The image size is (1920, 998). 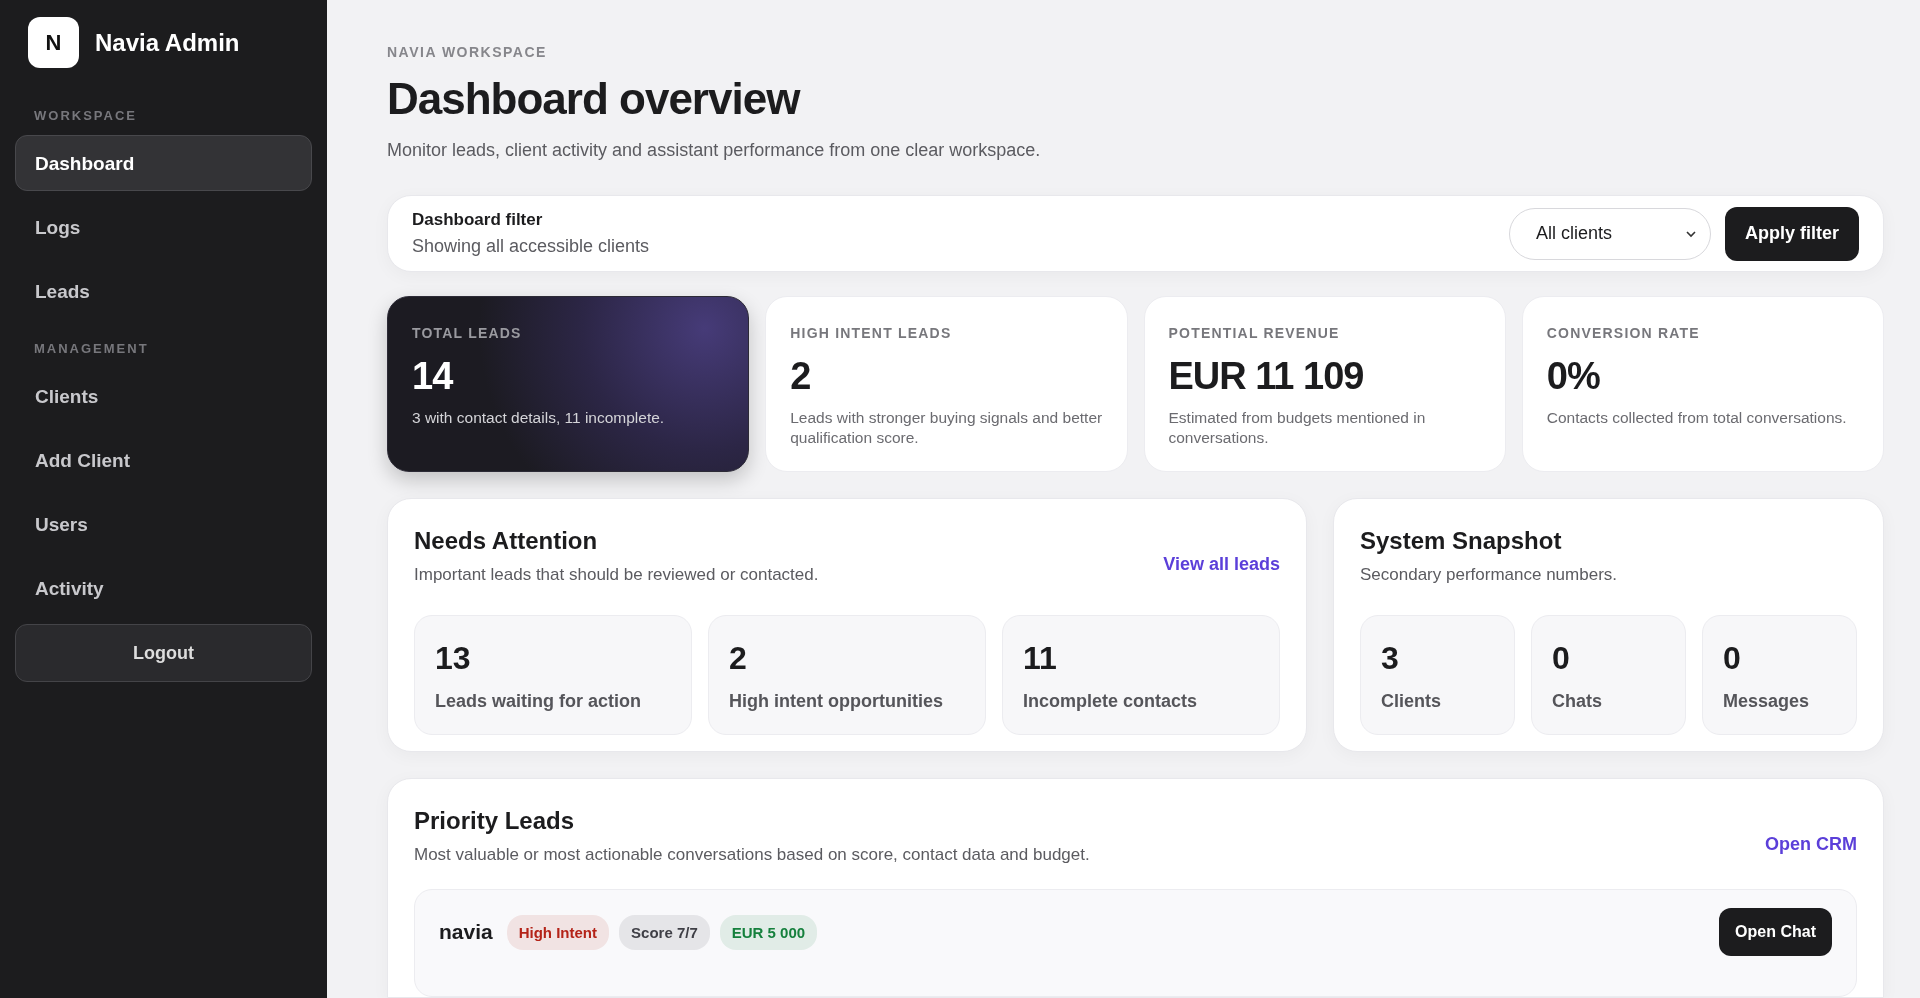 I want to click on logo: N, so click(x=53, y=42).